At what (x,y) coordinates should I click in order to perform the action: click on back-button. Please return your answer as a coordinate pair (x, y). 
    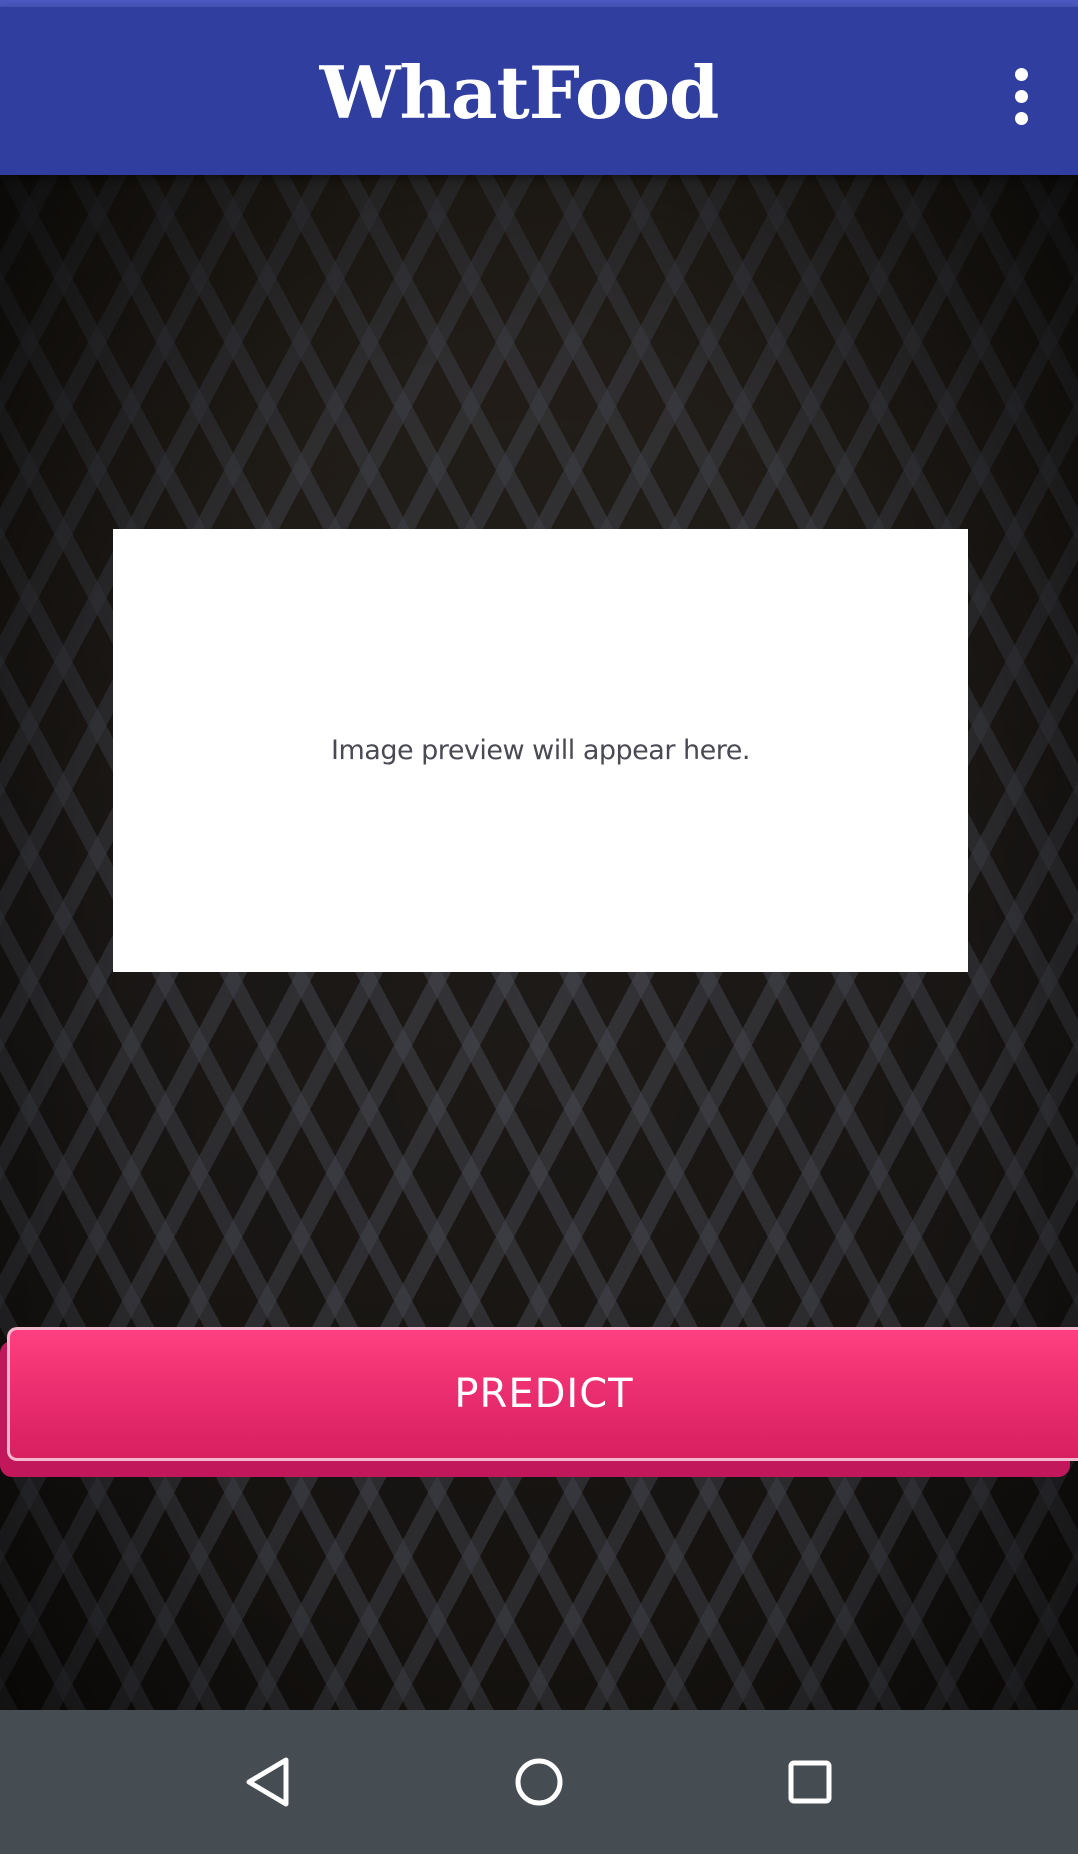
    Looking at the image, I should click on (268, 1782).